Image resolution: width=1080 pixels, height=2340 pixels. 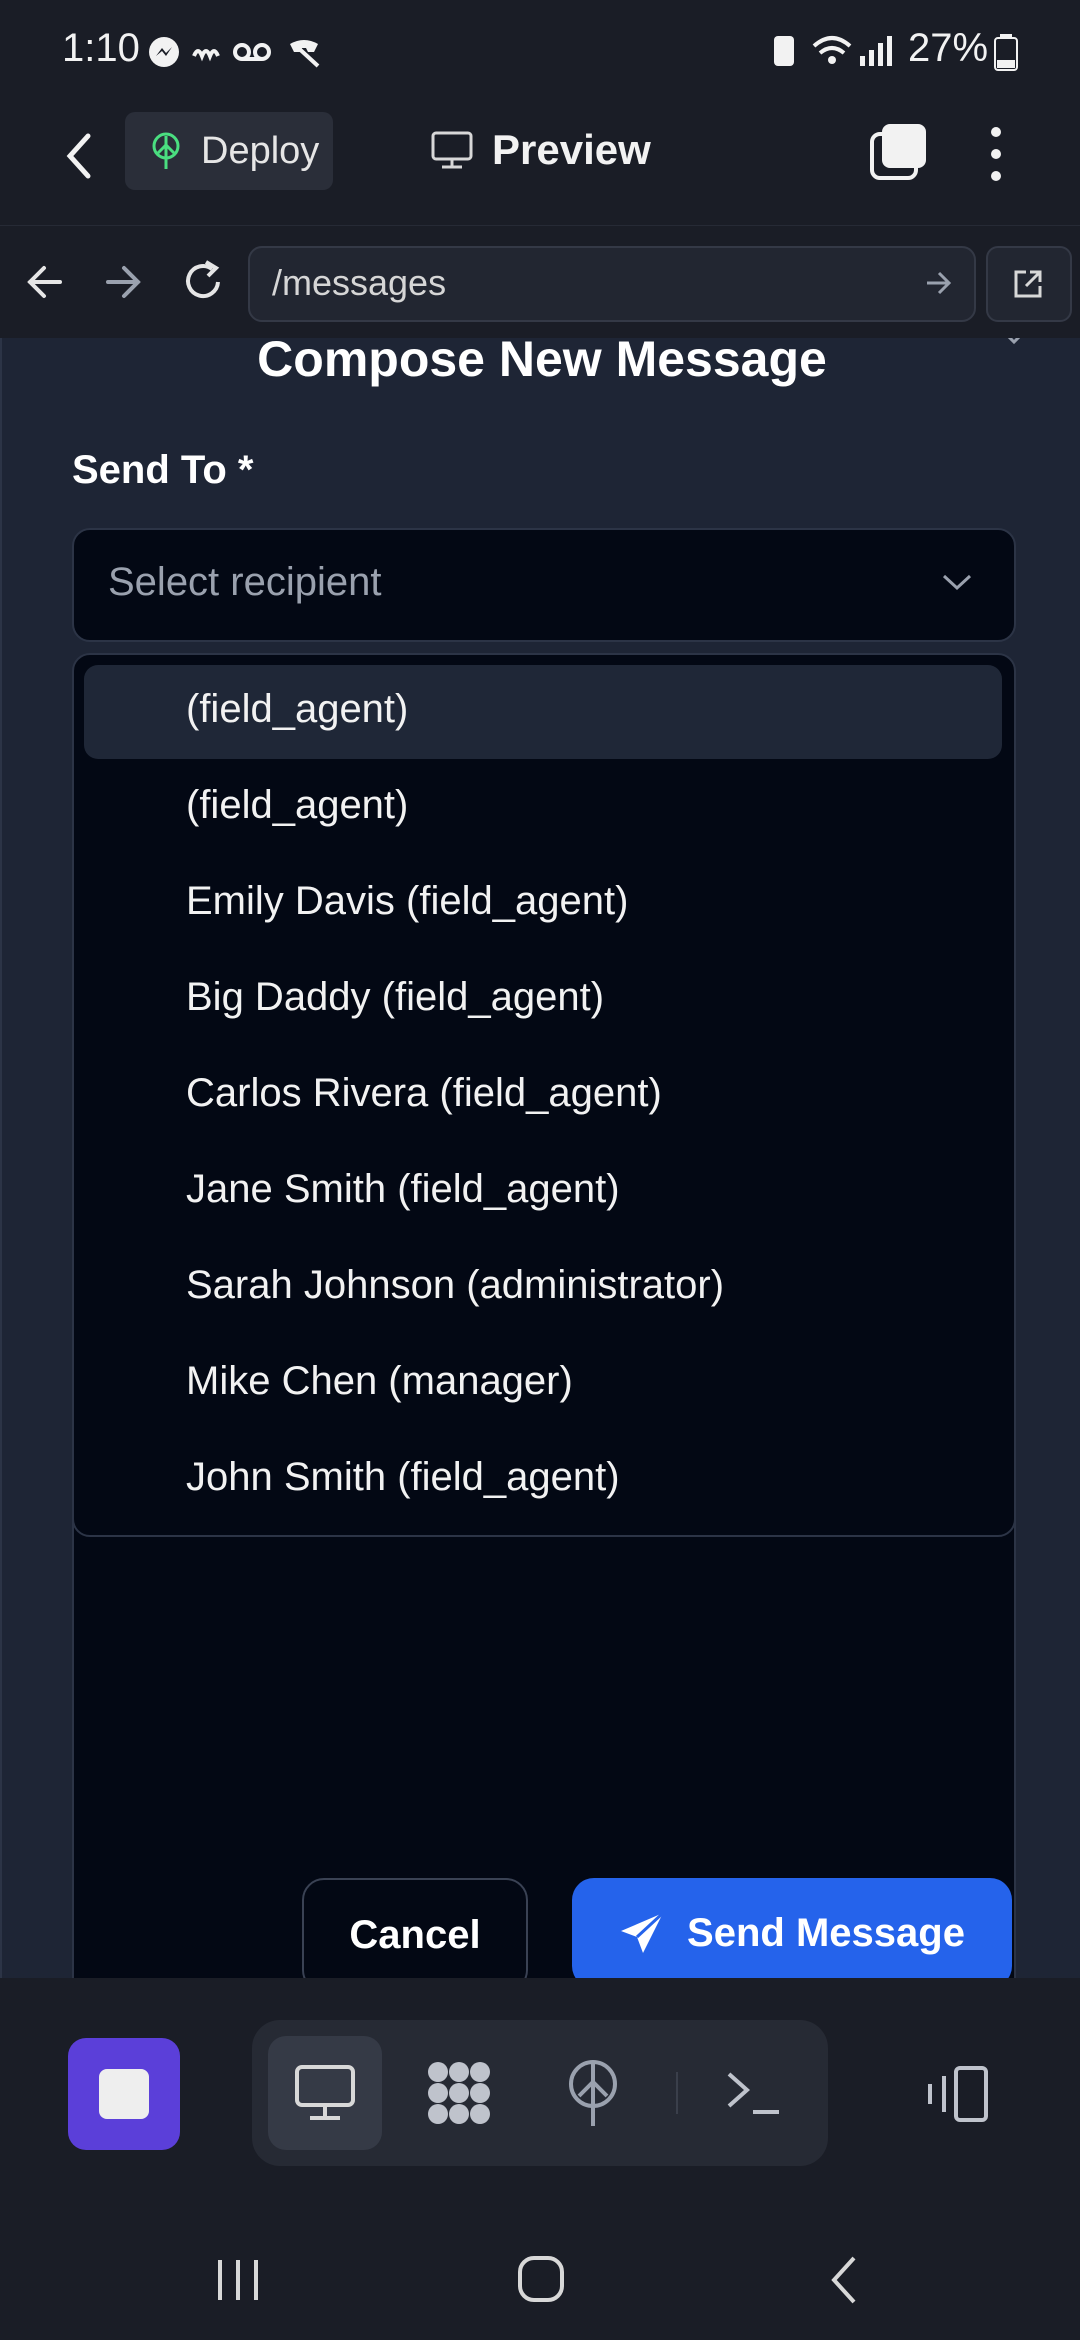 I want to click on battery-icon, so click(x=1006, y=52).